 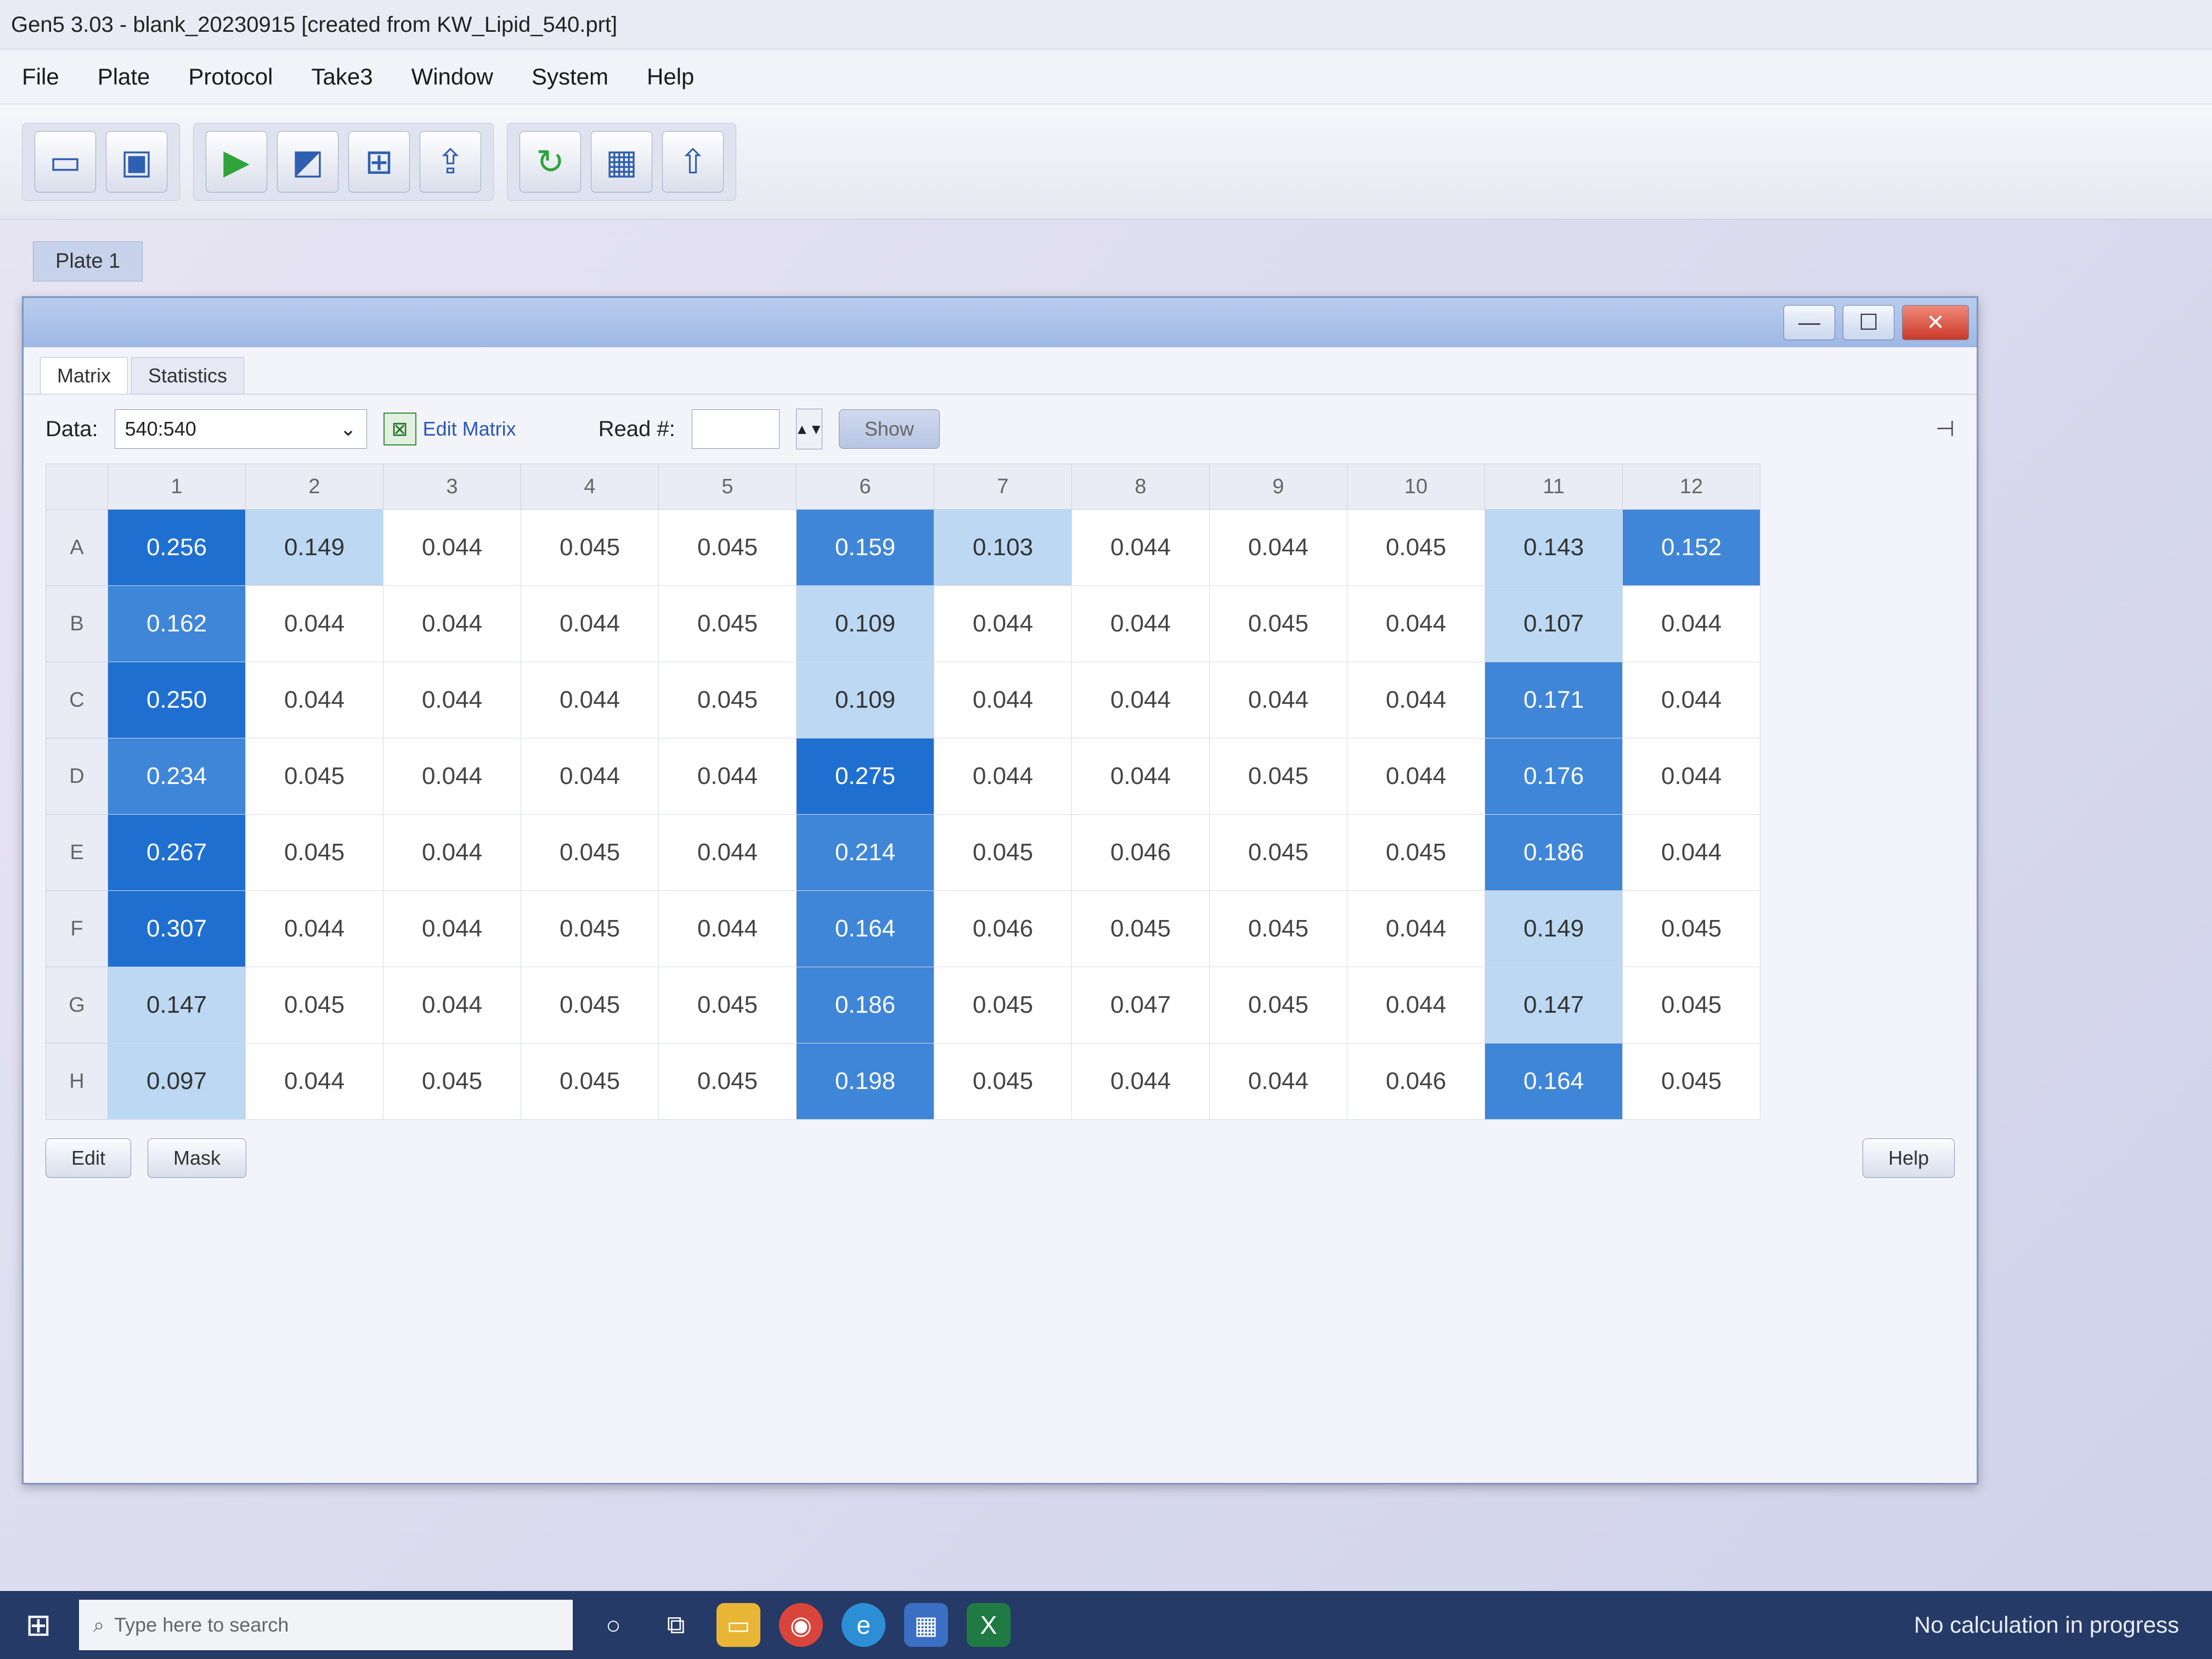 What do you see at coordinates (735, 429) in the screenshot?
I see `read-number-input` at bounding box center [735, 429].